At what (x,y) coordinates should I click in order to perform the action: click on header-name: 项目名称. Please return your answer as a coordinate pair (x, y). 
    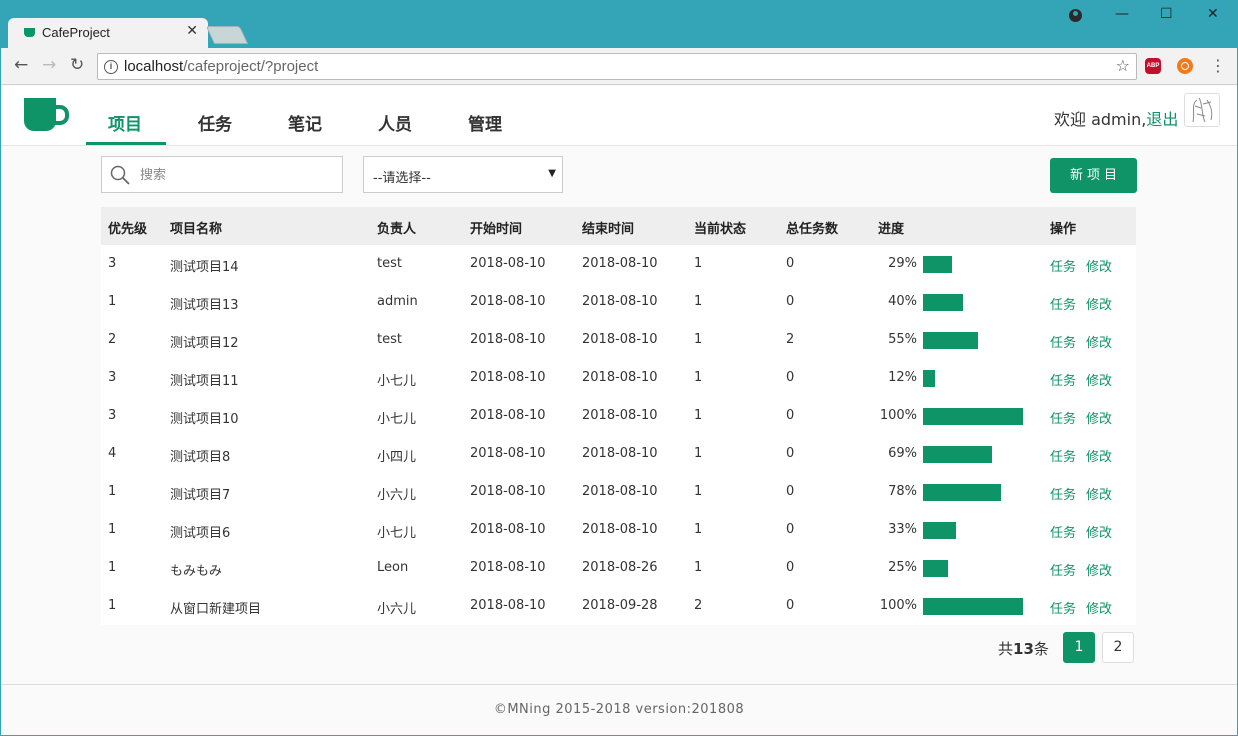
    Looking at the image, I should click on (196, 227).